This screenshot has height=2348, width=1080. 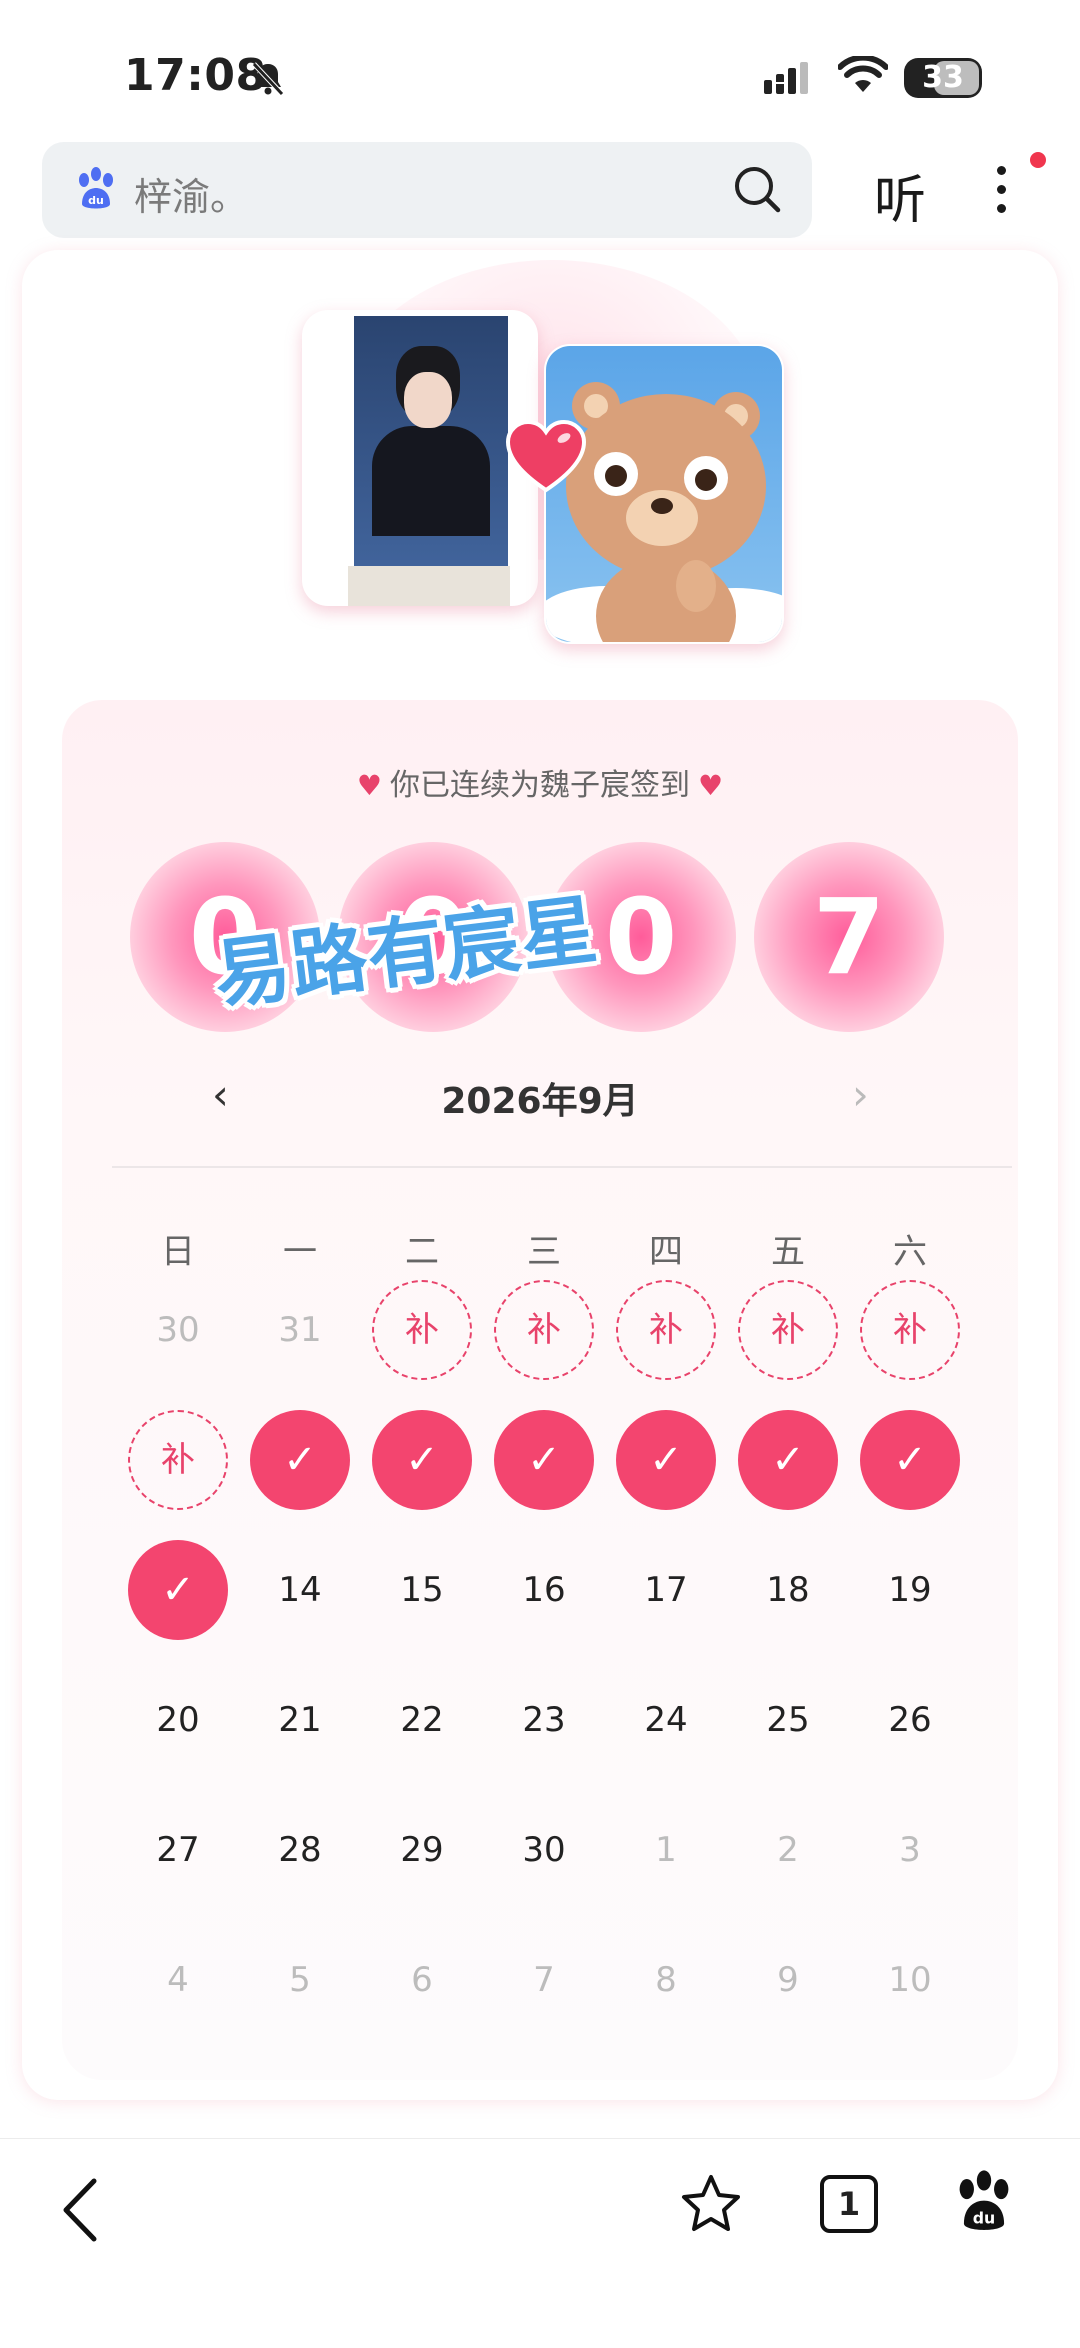 I want to click on calendar-day: 30, so click(x=544, y=1850).